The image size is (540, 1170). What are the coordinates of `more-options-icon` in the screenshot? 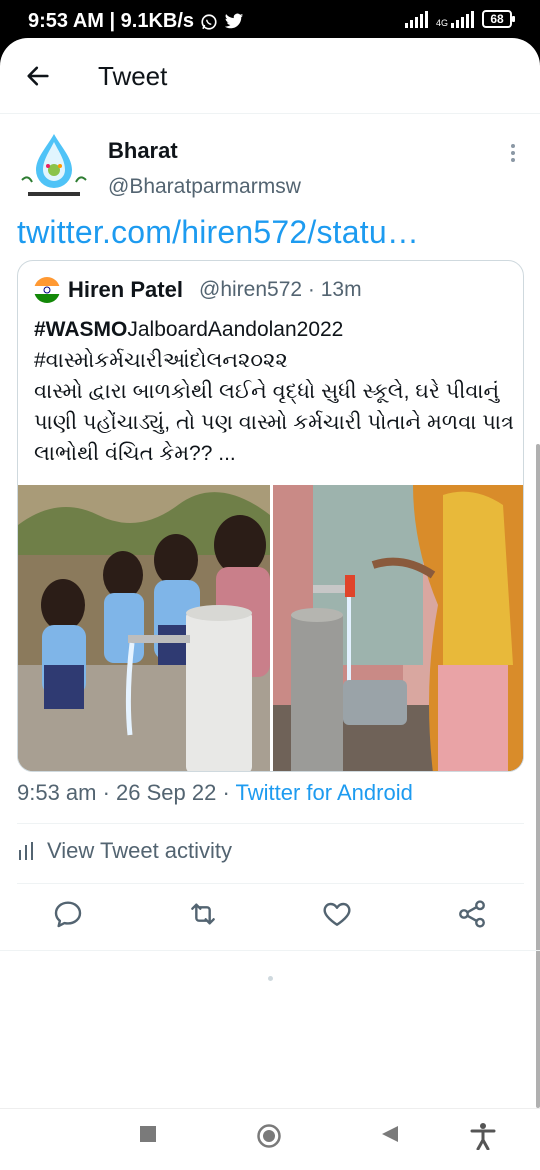 It's located at (513, 154).